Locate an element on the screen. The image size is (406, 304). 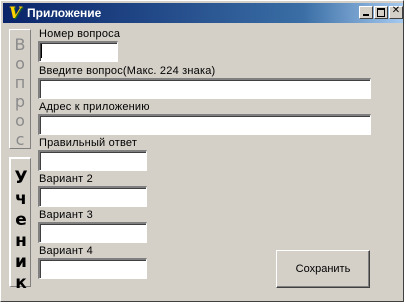
tab-question: Вопрос is located at coordinates (20, 89).